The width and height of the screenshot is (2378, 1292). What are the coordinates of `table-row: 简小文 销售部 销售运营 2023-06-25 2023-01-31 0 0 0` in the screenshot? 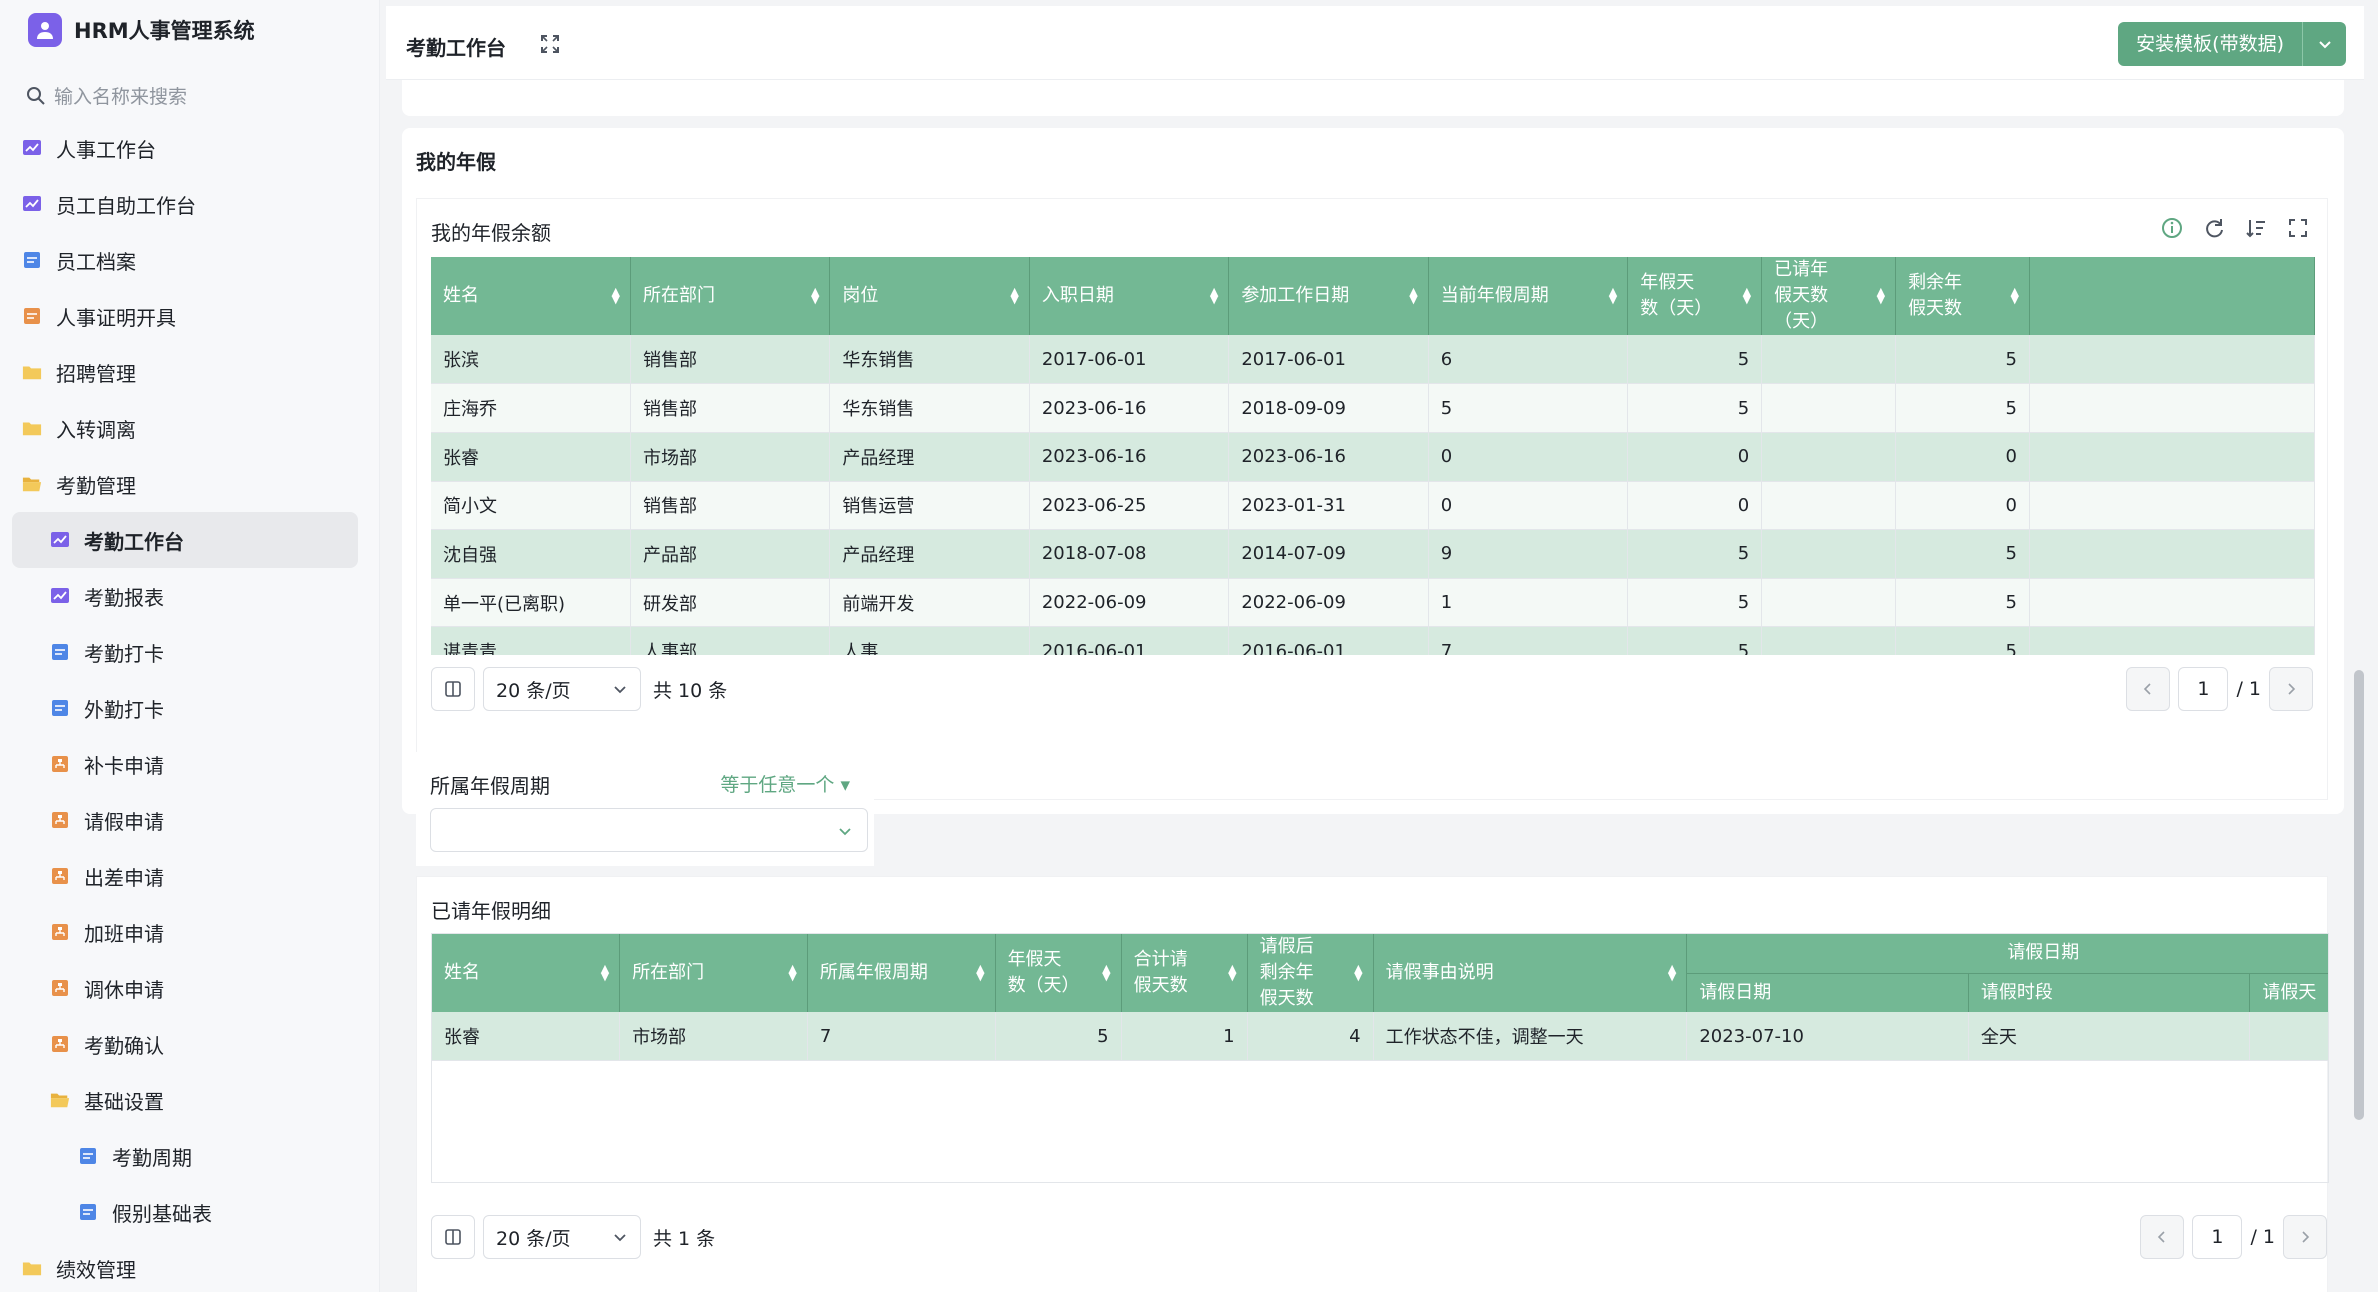 It's located at (1373, 506).